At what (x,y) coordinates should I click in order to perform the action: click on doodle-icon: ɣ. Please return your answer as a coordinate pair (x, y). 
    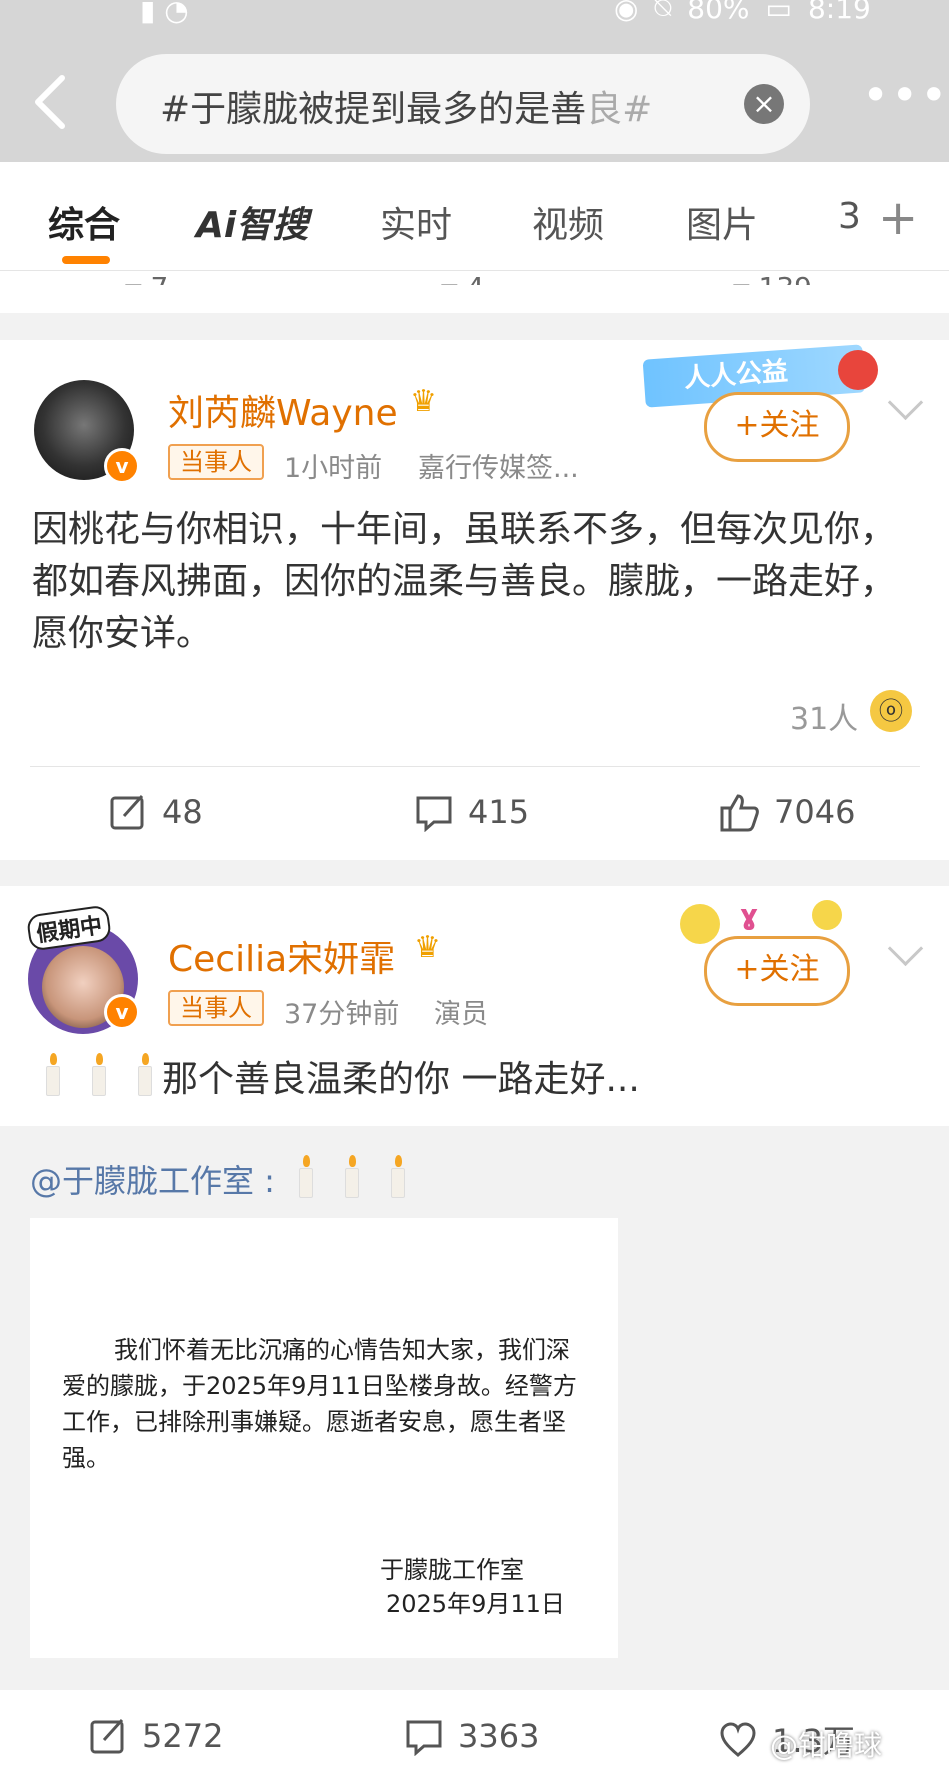
    Looking at the image, I should click on (749, 914).